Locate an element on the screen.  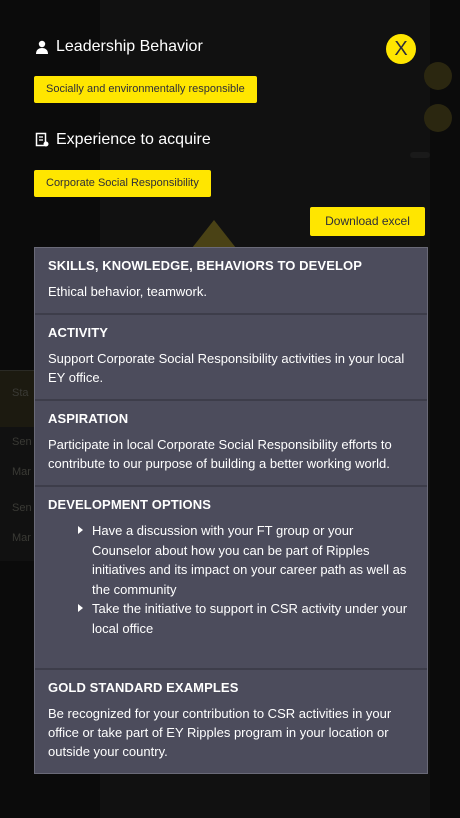
document-icon is located at coordinates (42, 140).